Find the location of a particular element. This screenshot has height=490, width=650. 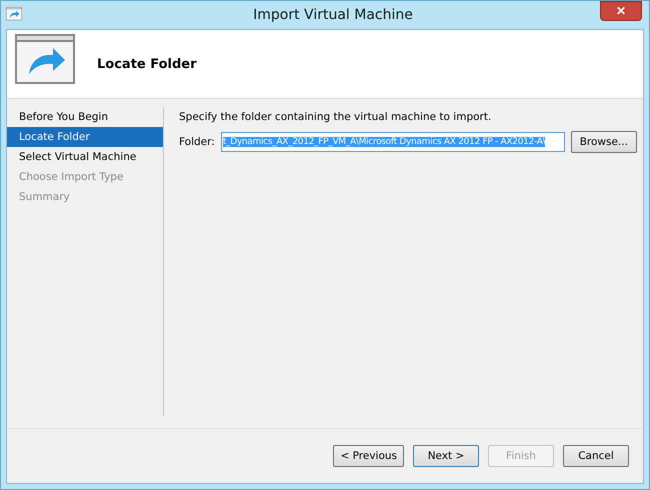

instruction-text: Specify the folder containing the virtual machine to import. is located at coordinates (335, 117).